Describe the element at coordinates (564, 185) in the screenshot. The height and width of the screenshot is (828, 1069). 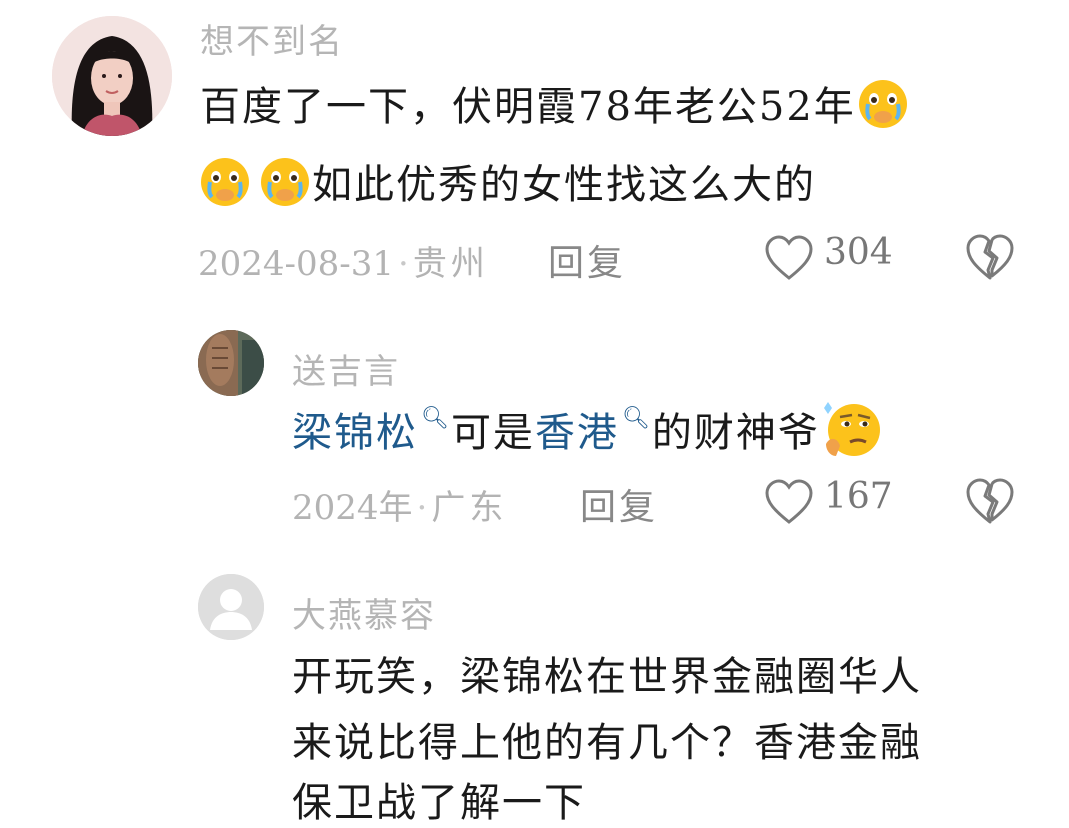
I see `comment-text-line: 如此优秀的女性找这么大的` at that location.